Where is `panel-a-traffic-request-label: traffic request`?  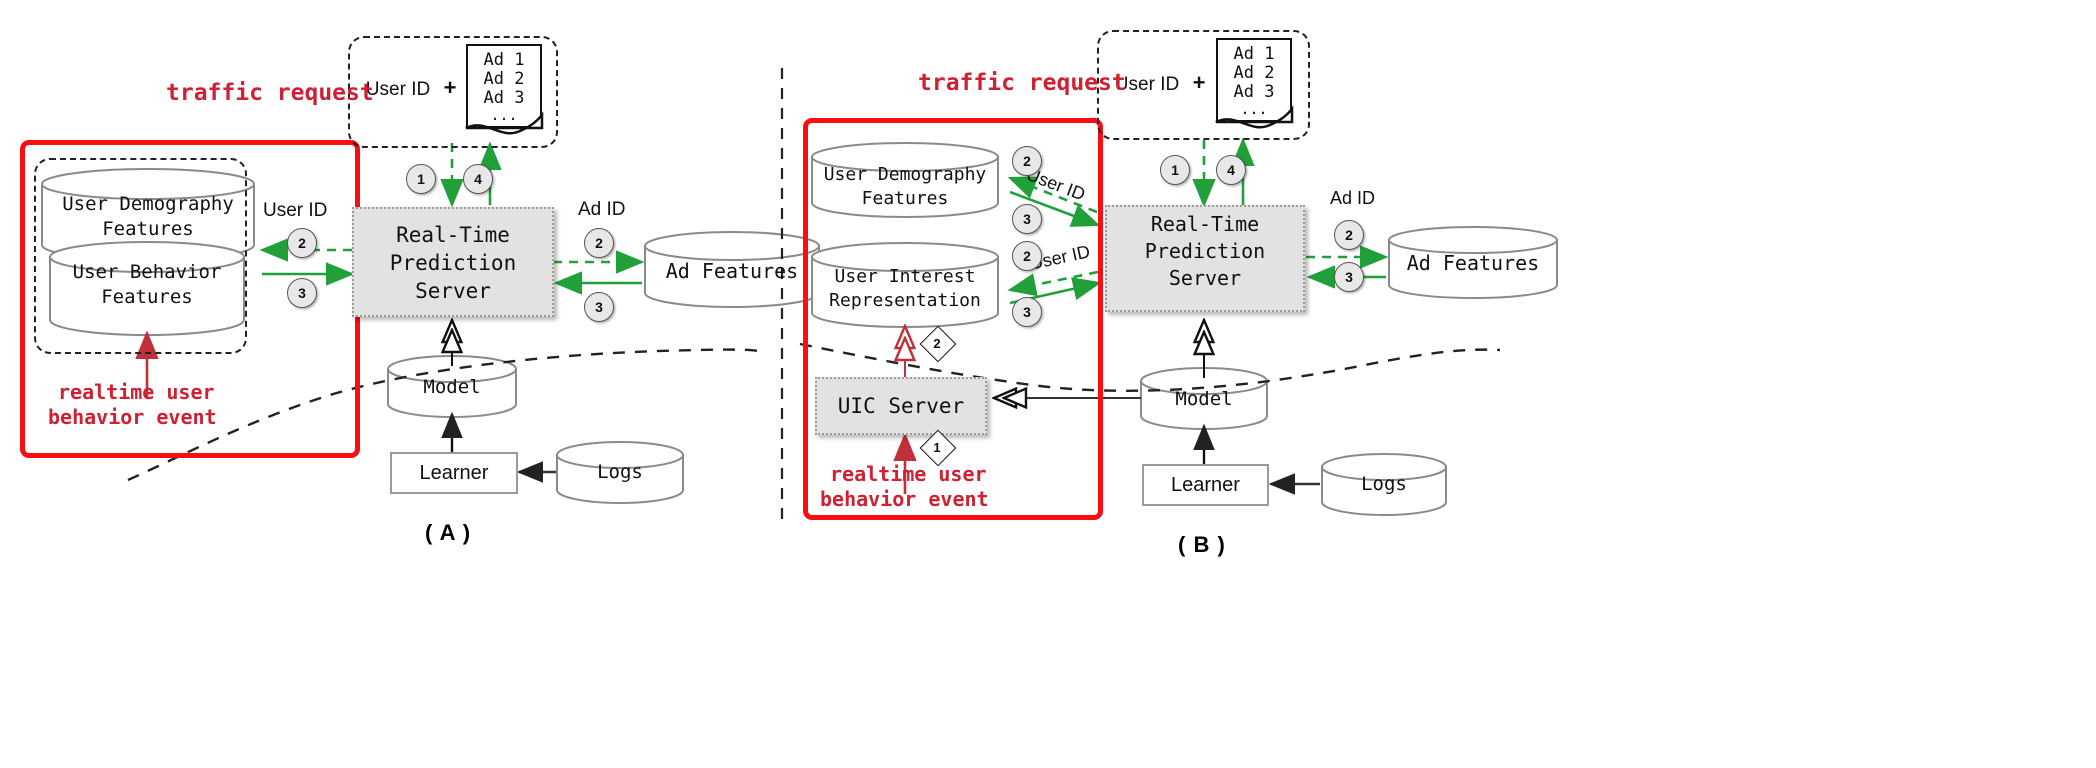 panel-a-traffic-request-label: traffic request is located at coordinates (270, 93).